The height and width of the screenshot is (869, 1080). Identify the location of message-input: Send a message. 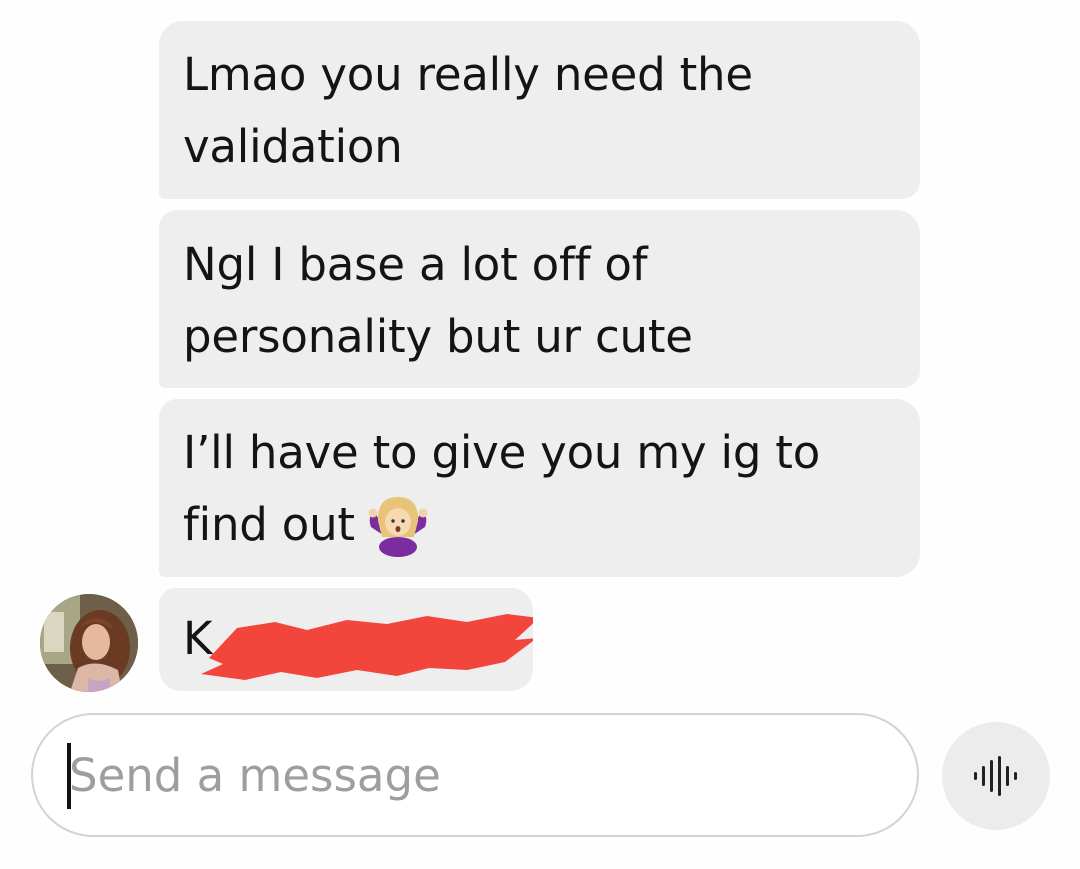
(475, 775).